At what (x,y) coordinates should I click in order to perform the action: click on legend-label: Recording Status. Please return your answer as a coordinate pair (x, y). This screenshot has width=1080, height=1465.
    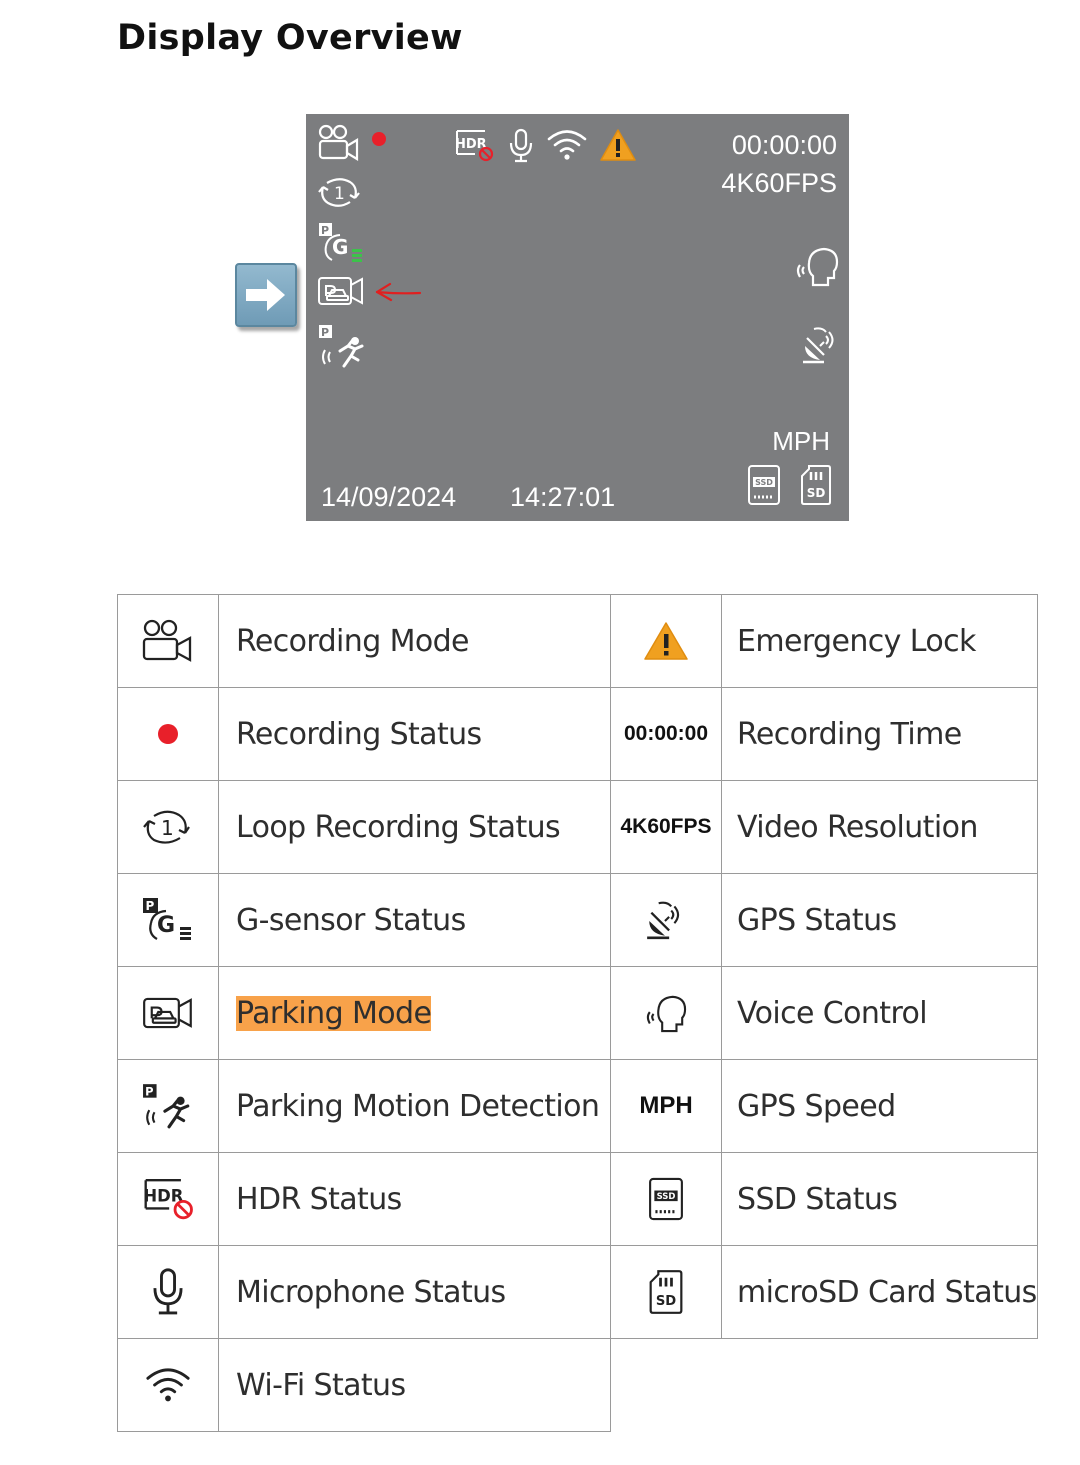
    Looking at the image, I should click on (359, 734).